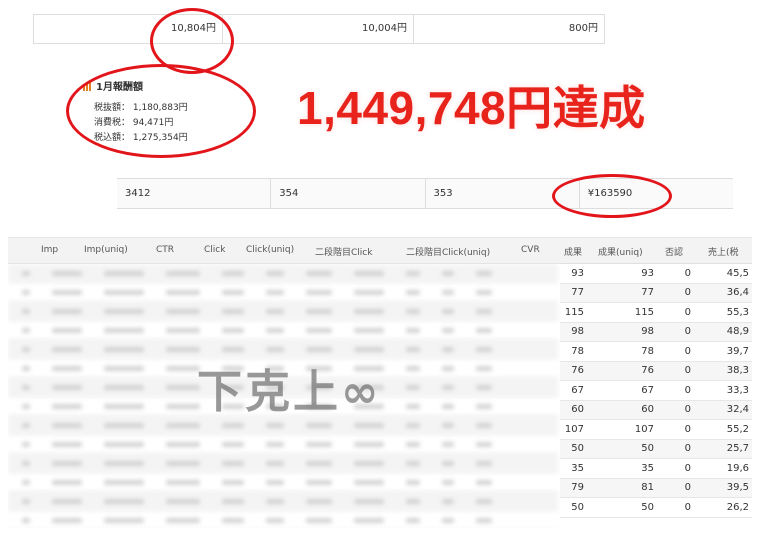  Describe the element at coordinates (270, 250) in the screenshot. I see `col-click-uniq: Click(uniq)` at that location.